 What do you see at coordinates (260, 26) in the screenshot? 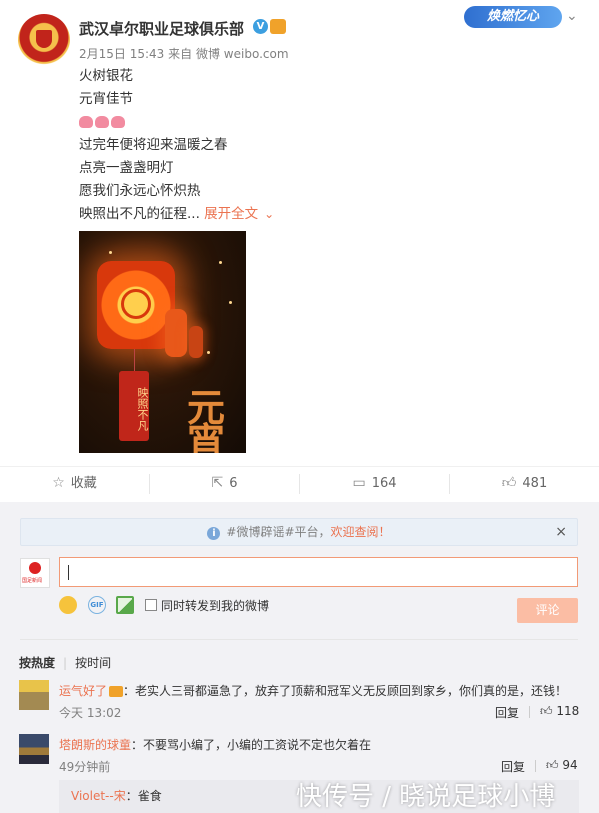
I see `verified-icon: V` at bounding box center [260, 26].